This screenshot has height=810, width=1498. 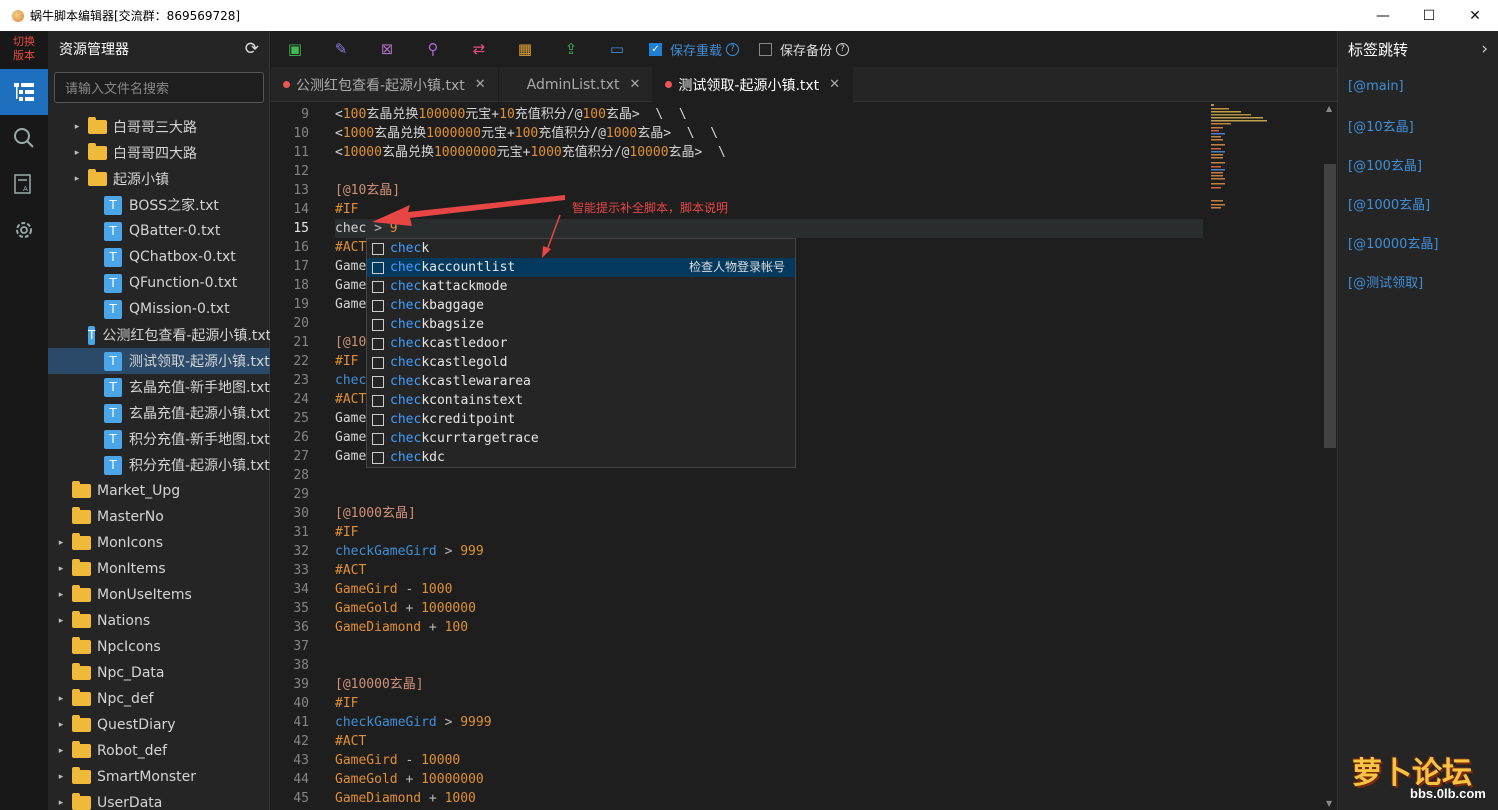 What do you see at coordinates (796, 551) in the screenshot?
I see `code-line: 32 checkGameGird > 999` at bounding box center [796, 551].